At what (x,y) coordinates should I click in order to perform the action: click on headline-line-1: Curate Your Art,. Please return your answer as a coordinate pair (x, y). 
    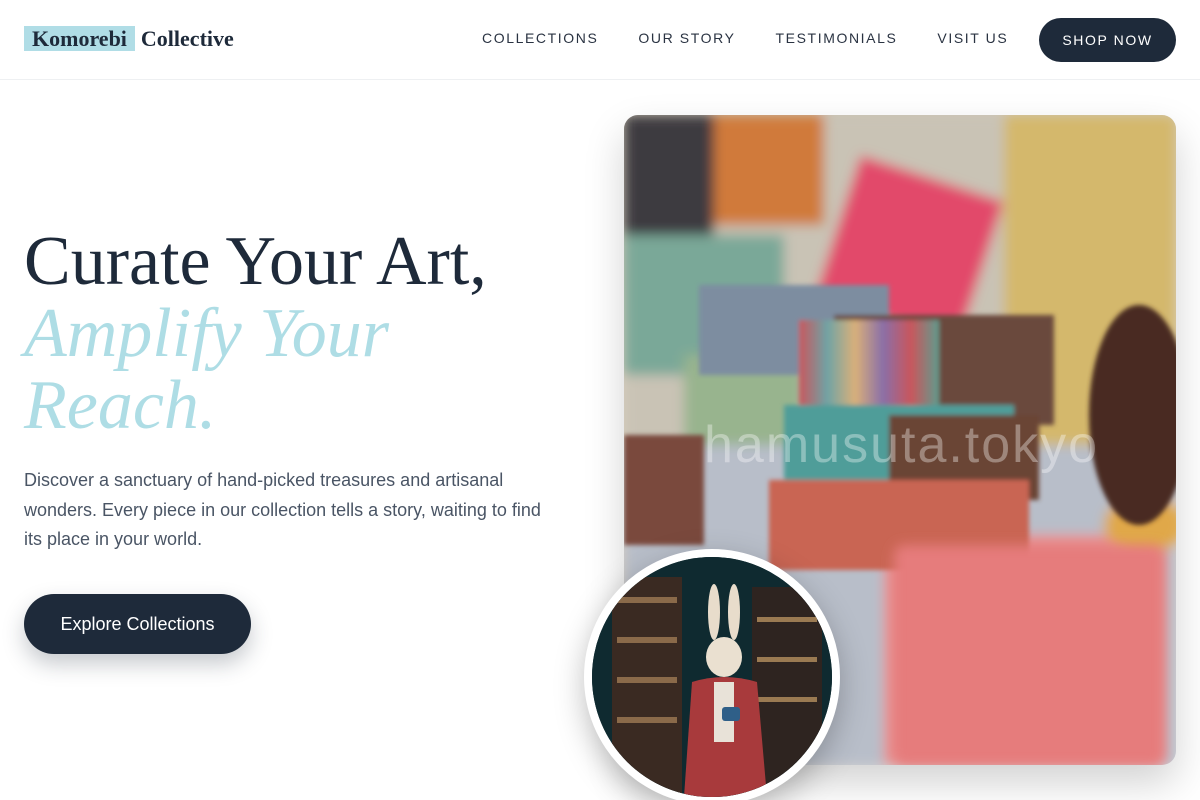
    Looking at the image, I should click on (255, 261).